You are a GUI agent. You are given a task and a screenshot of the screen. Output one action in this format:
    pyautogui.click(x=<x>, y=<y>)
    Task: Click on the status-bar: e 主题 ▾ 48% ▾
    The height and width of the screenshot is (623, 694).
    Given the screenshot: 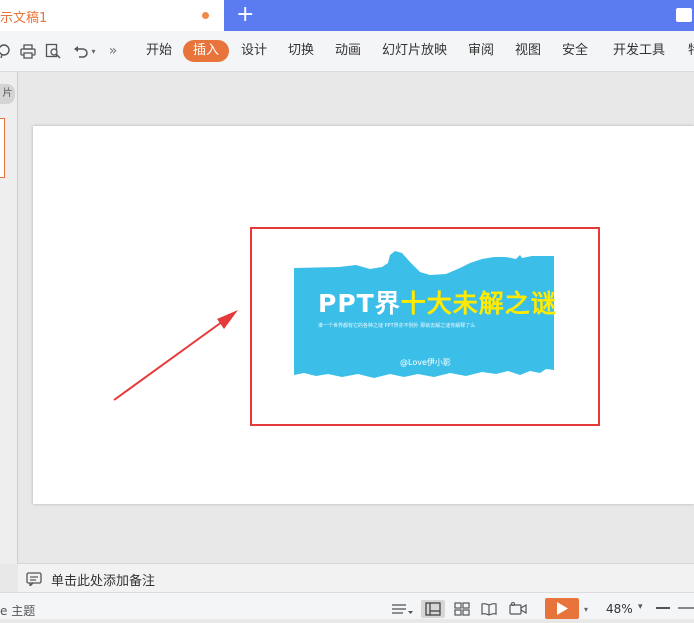 What is the action you would take?
    pyautogui.click(x=347, y=605)
    